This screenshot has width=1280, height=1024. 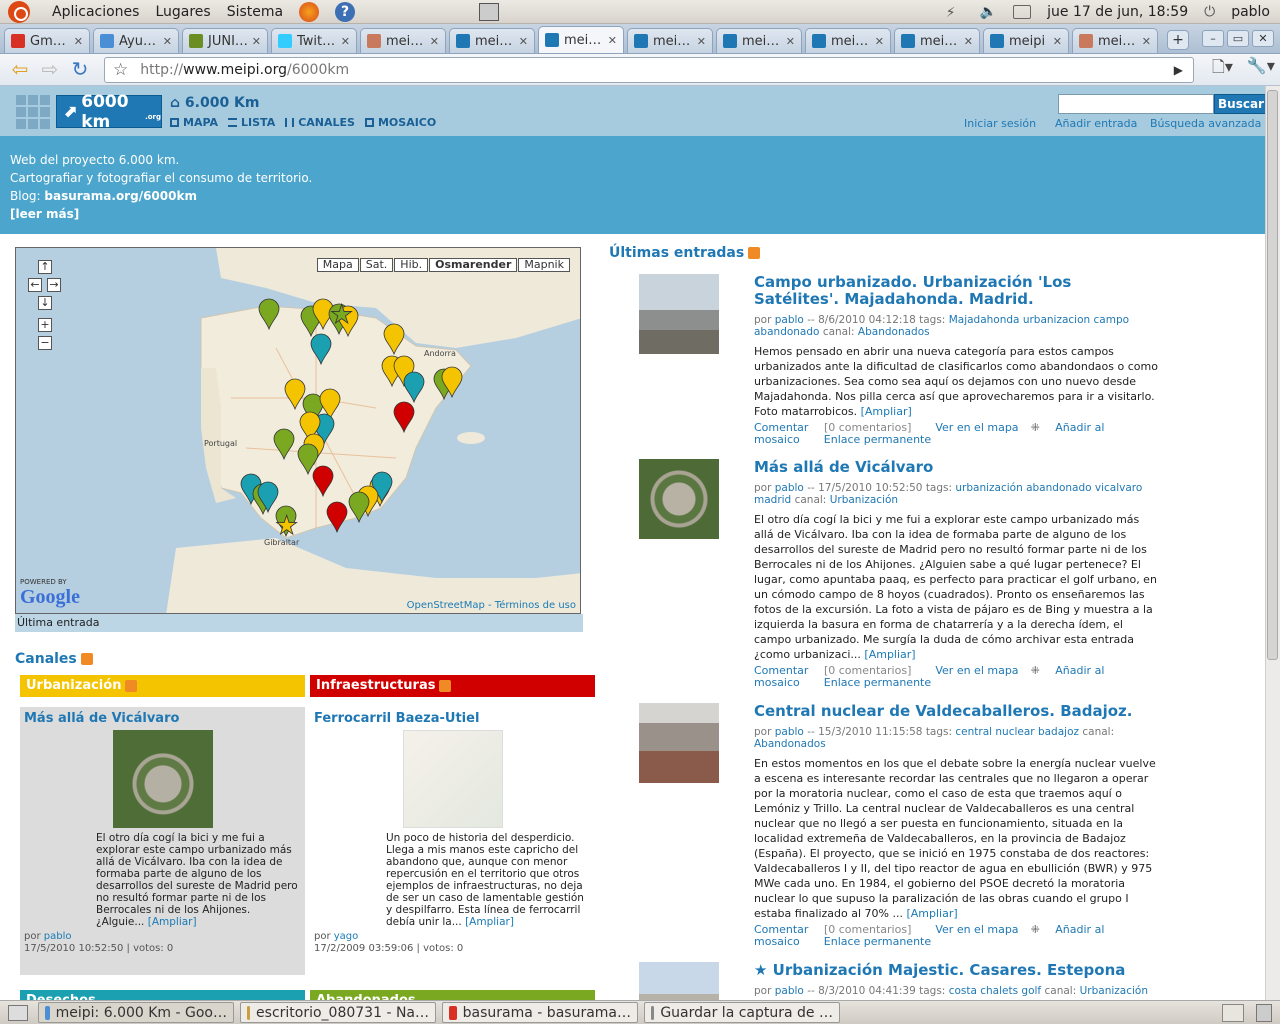 What do you see at coordinates (1250, 12) in the screenshot?
I see `user-name: pablo` at bounding box center [1250, 12].